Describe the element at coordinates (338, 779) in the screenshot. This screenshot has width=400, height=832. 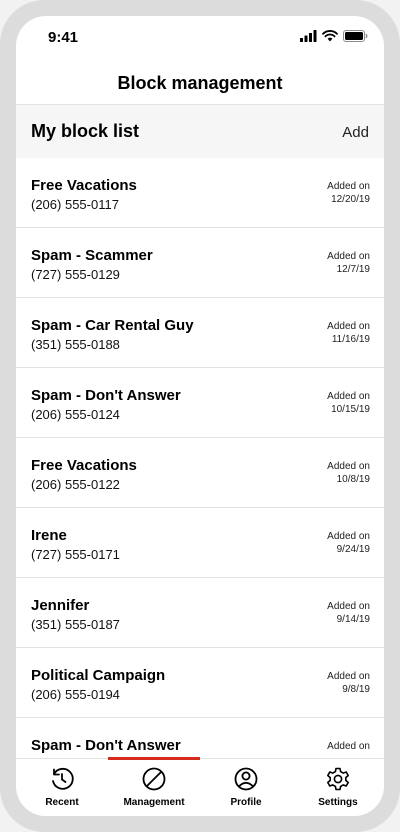
I see `gear-icon` at that location.